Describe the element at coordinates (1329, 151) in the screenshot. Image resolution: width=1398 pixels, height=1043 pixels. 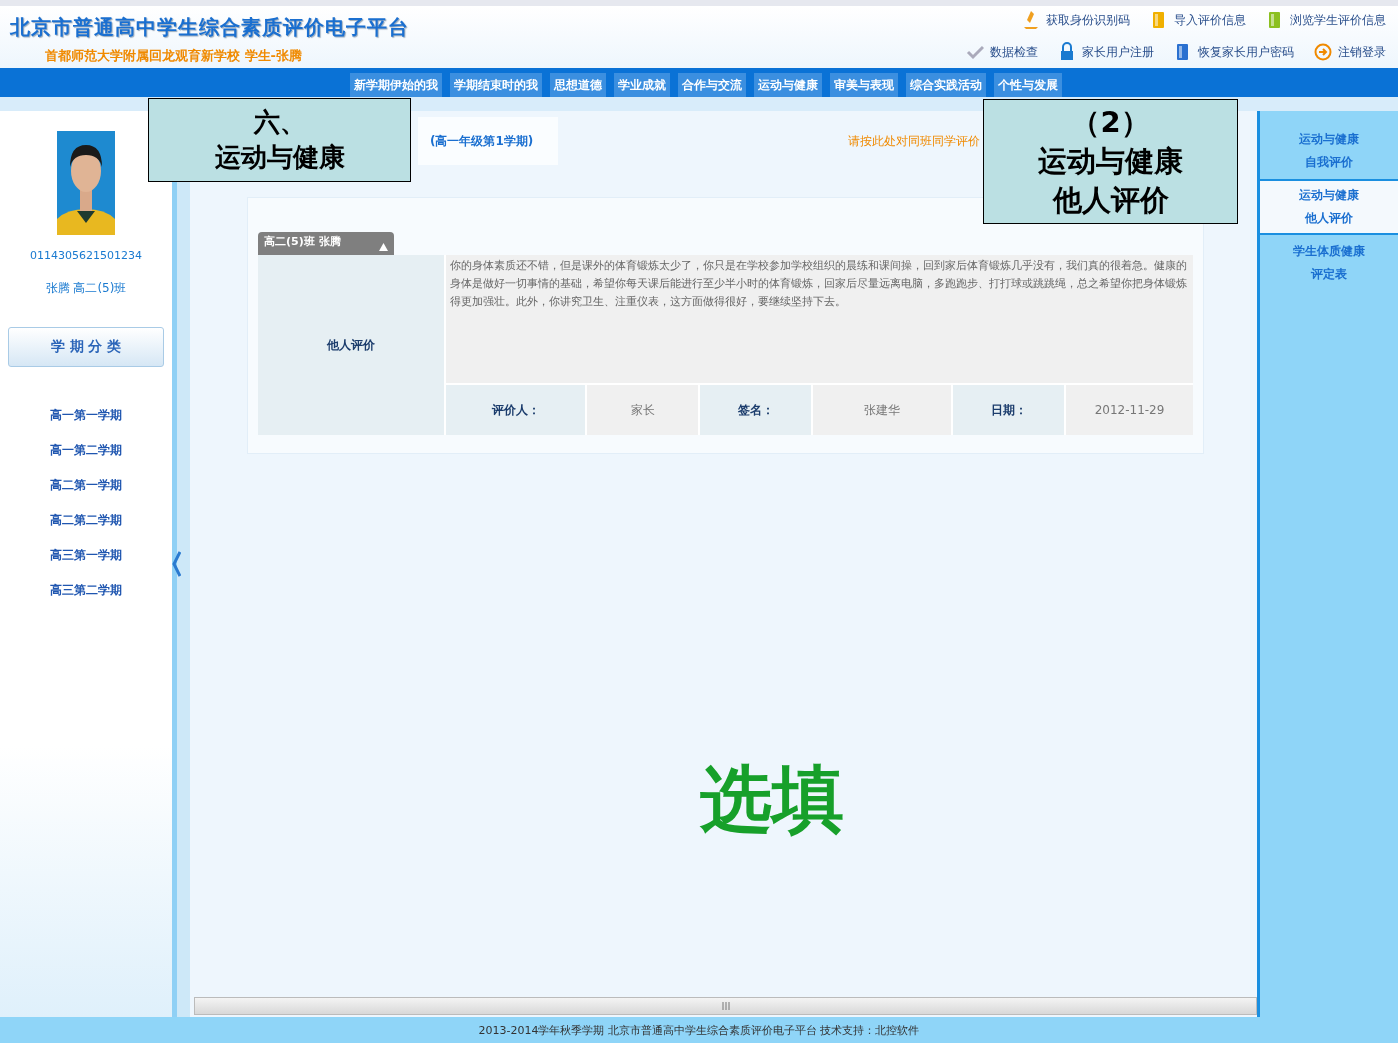
I see `side-menu-item: 运动与健康 自我评价` at that location.